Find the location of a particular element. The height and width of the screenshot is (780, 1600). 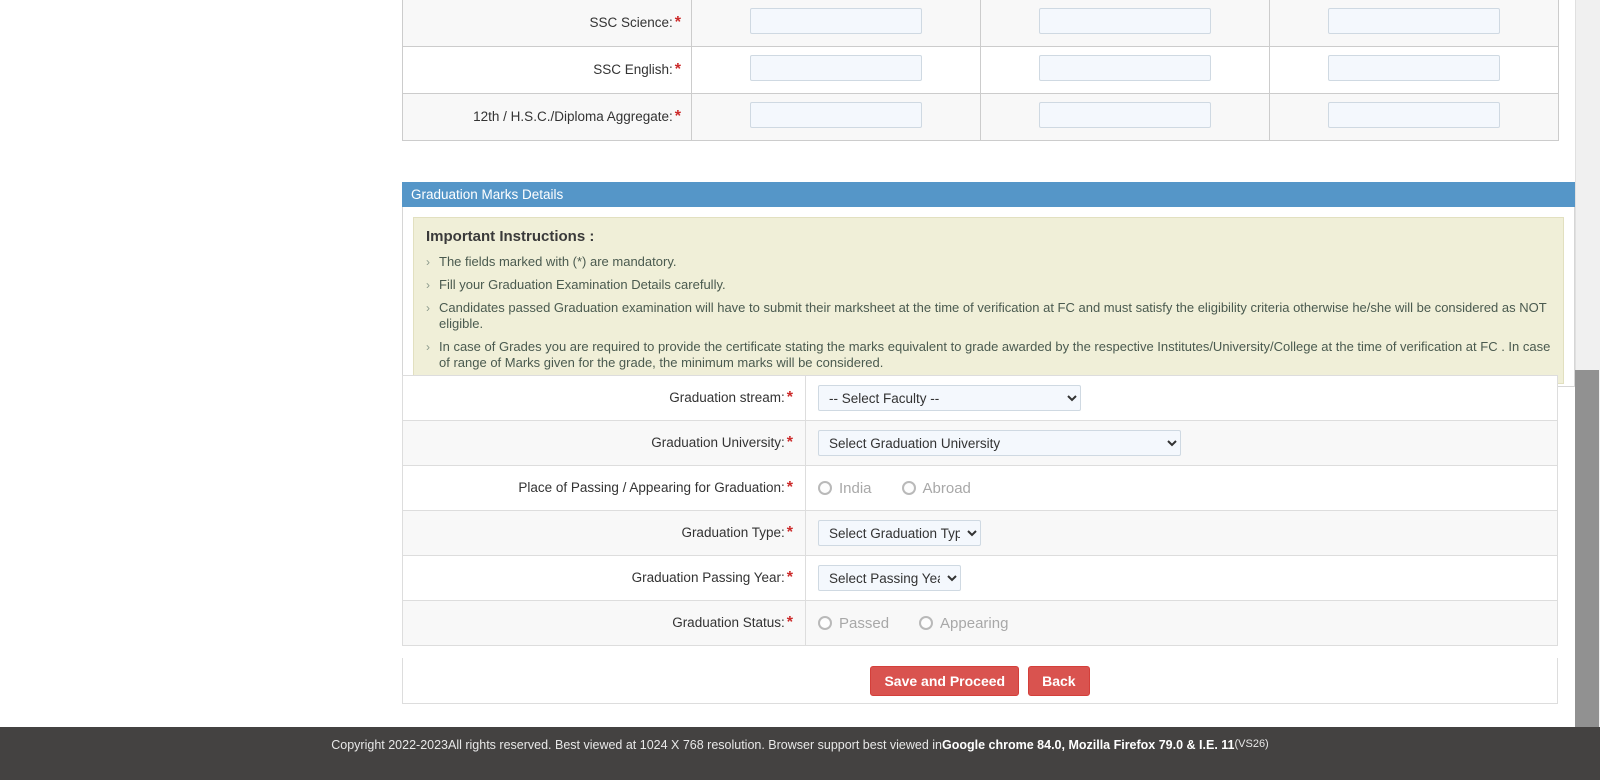

field-label: Graduation University: is located at coordinates (718, 442).